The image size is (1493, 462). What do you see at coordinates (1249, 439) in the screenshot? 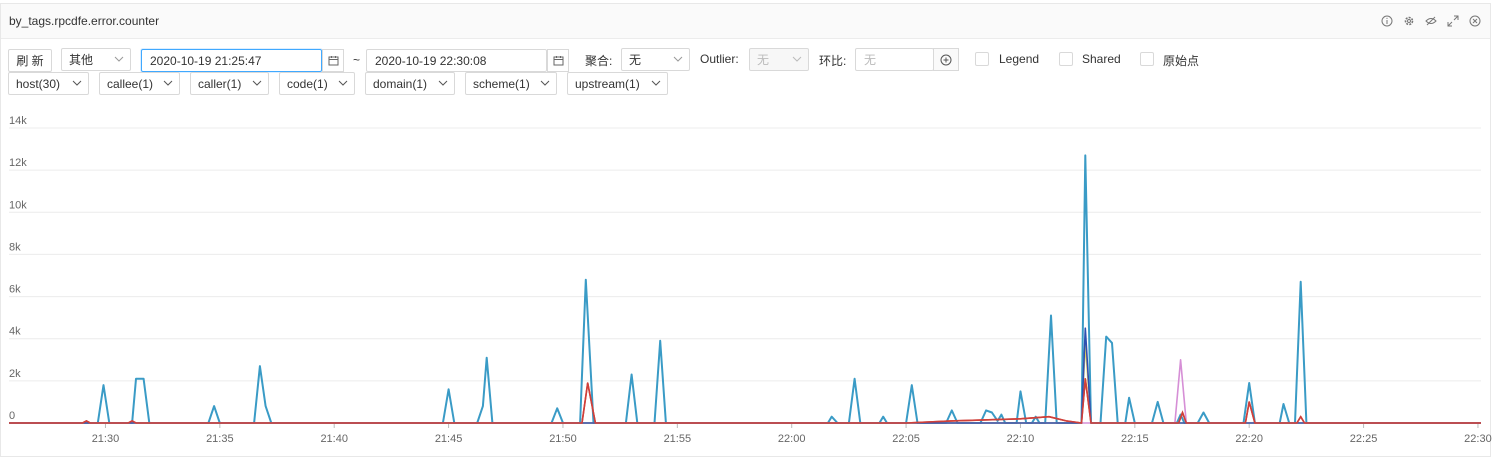
I see `x-tick-label: 22:20` at bounding box center [1249, 439].